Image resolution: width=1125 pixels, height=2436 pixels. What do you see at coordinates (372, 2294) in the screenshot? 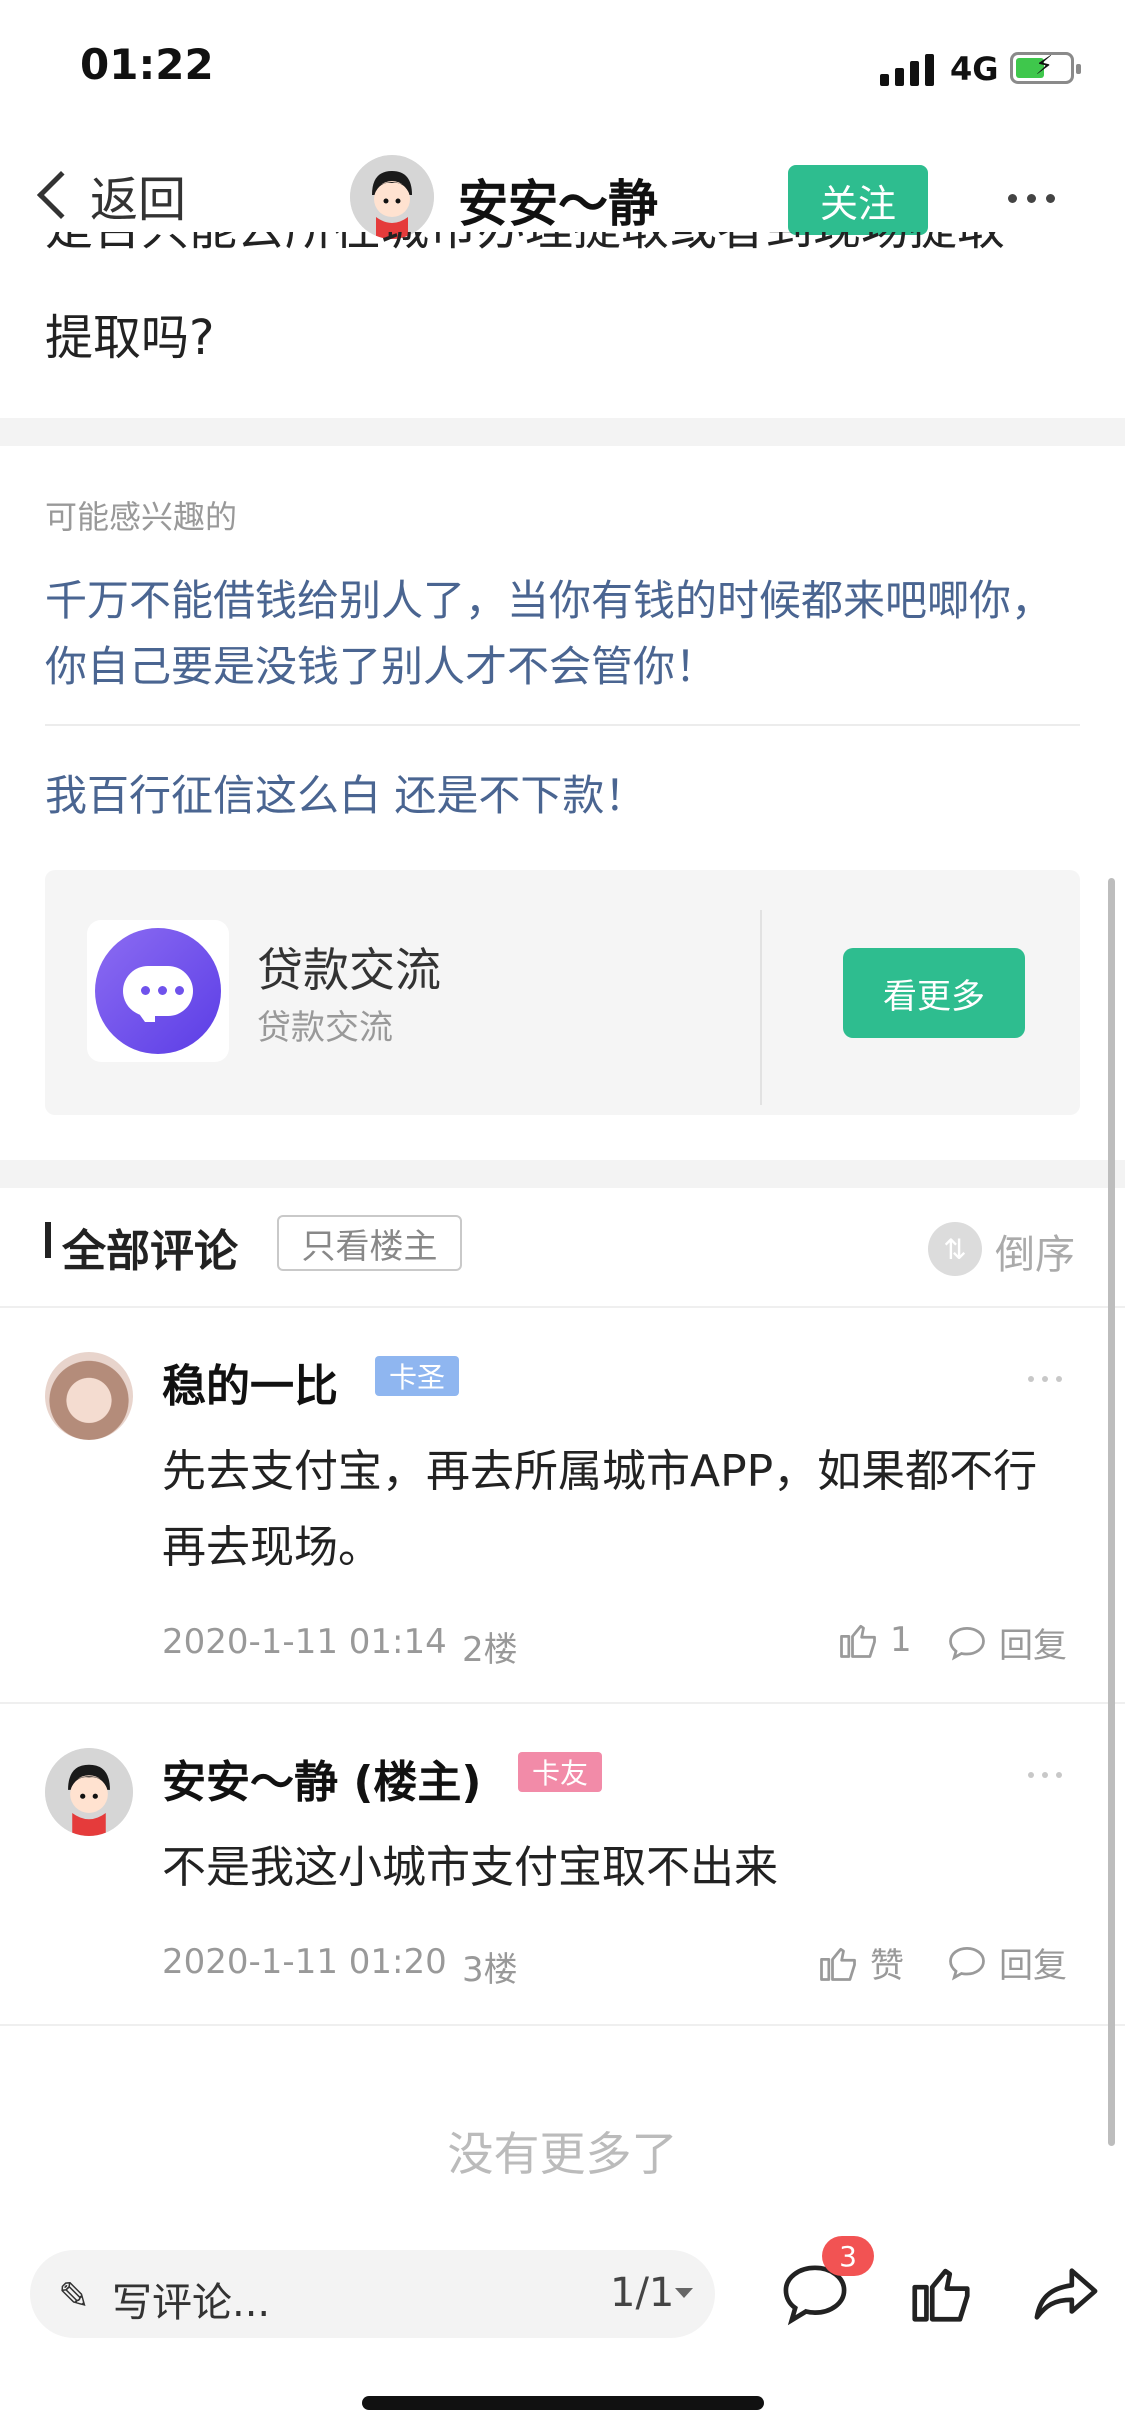
I see `comment-input: ✎ 写评论... 1/1` at bounding box center [372, 2294].